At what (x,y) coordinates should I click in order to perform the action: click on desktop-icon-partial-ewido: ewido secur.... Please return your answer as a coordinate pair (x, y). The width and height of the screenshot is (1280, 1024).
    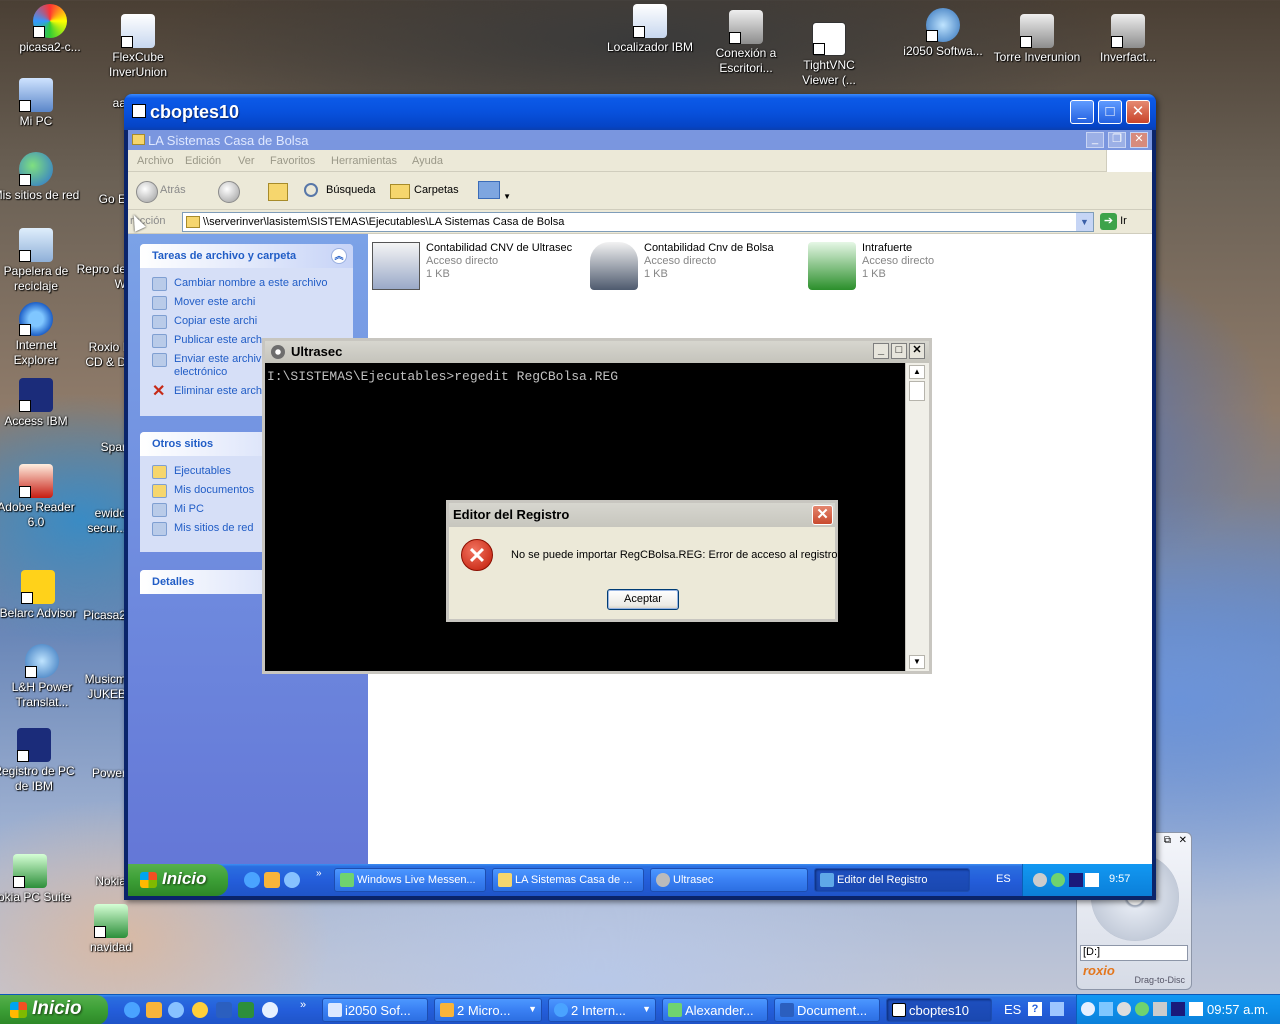
    Looking at the image, I should click on (98, 521).